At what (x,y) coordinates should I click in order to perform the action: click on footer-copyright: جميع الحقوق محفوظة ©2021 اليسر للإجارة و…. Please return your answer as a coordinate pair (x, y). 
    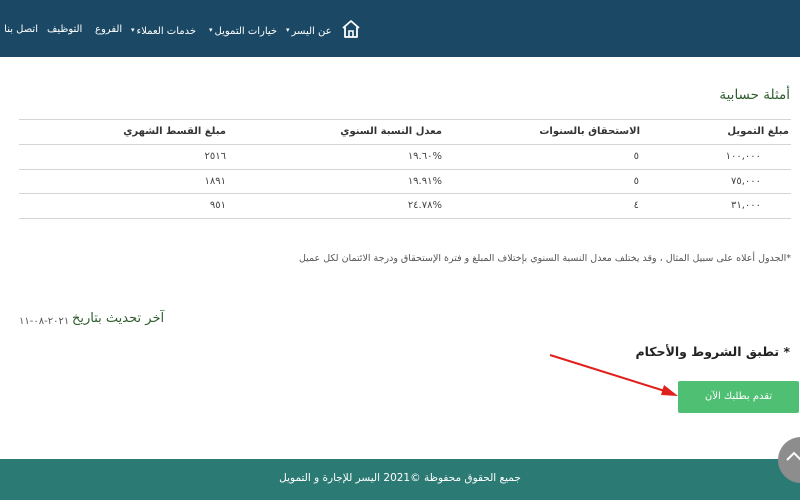
    Looking at the image, I should click on (400, 478).